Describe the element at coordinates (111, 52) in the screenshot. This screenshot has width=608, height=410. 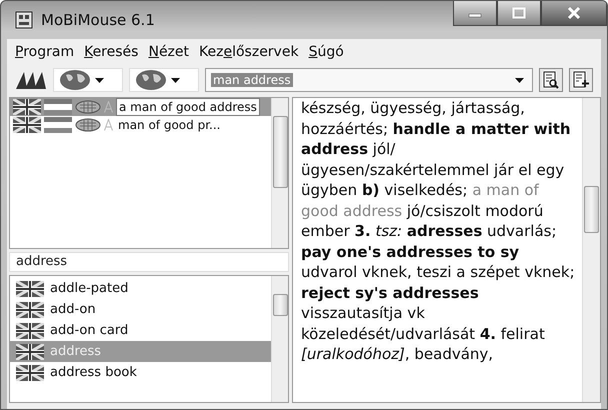
I see `menu-item: Keresés` at that location.